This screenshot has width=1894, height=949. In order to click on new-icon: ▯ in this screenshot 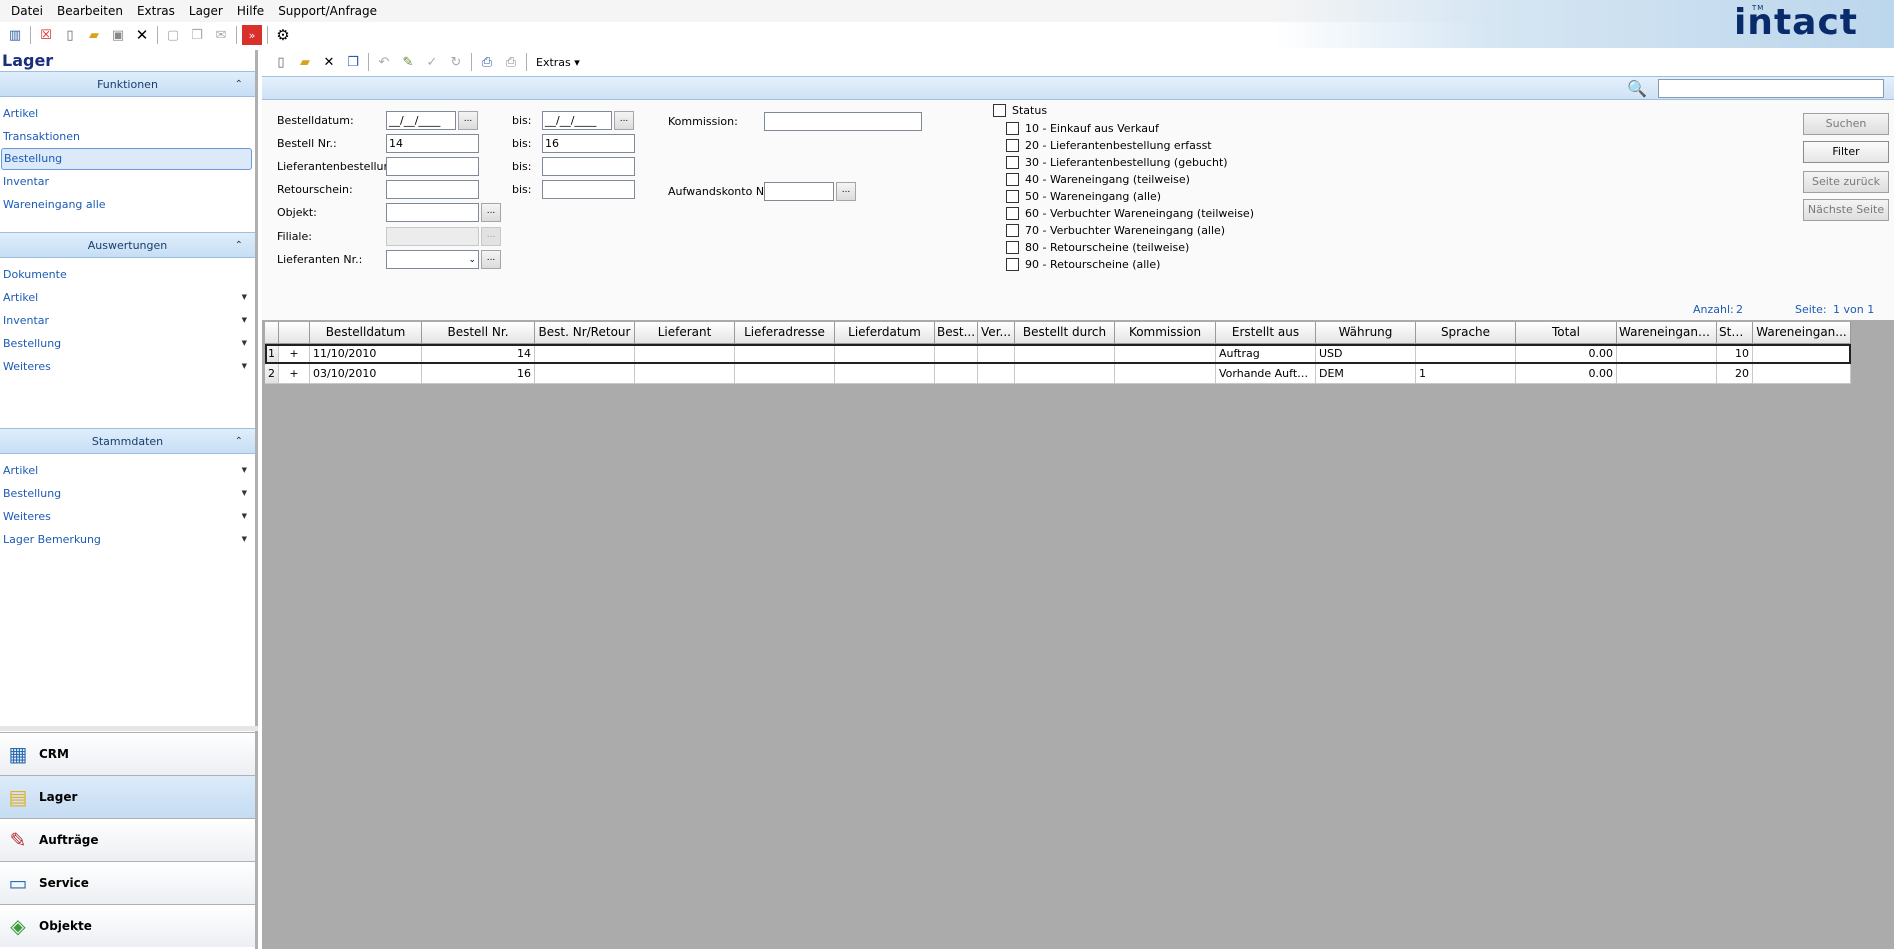, I will do `click(281, 62)`.